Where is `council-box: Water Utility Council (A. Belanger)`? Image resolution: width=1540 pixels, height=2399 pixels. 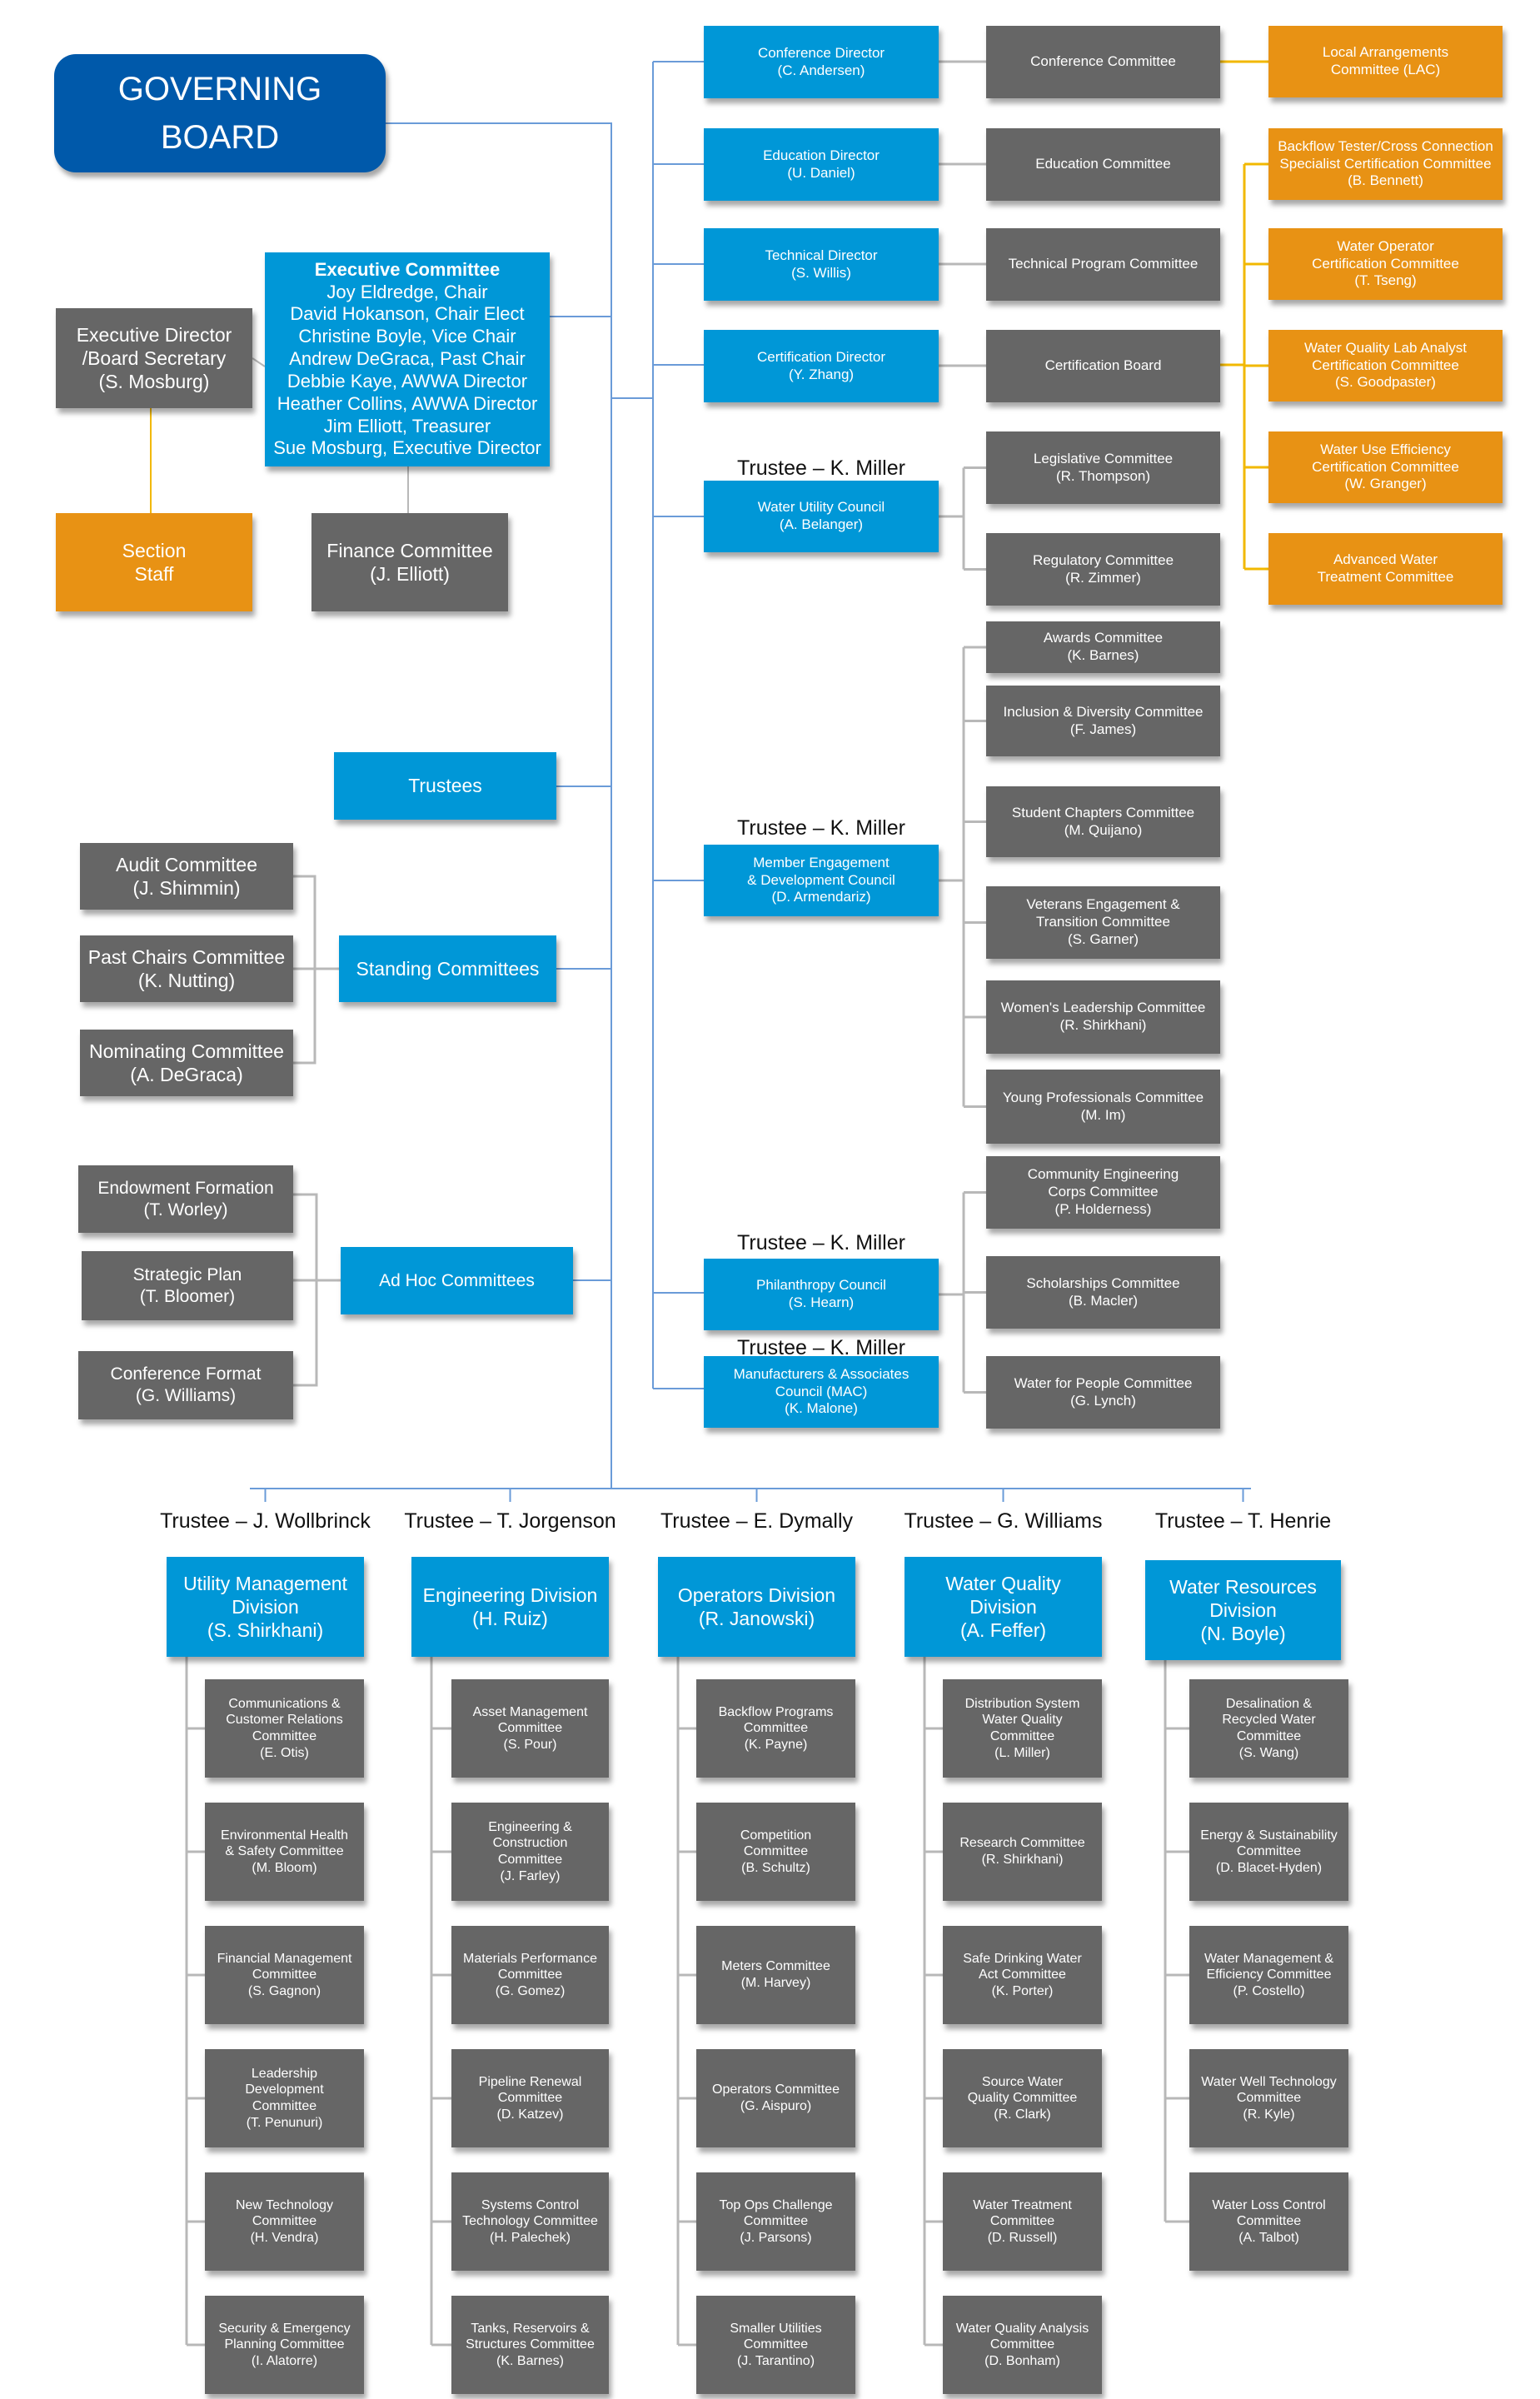
council-box: Water Utility Council (A. Belanger) is located at coordinates (822, 516).